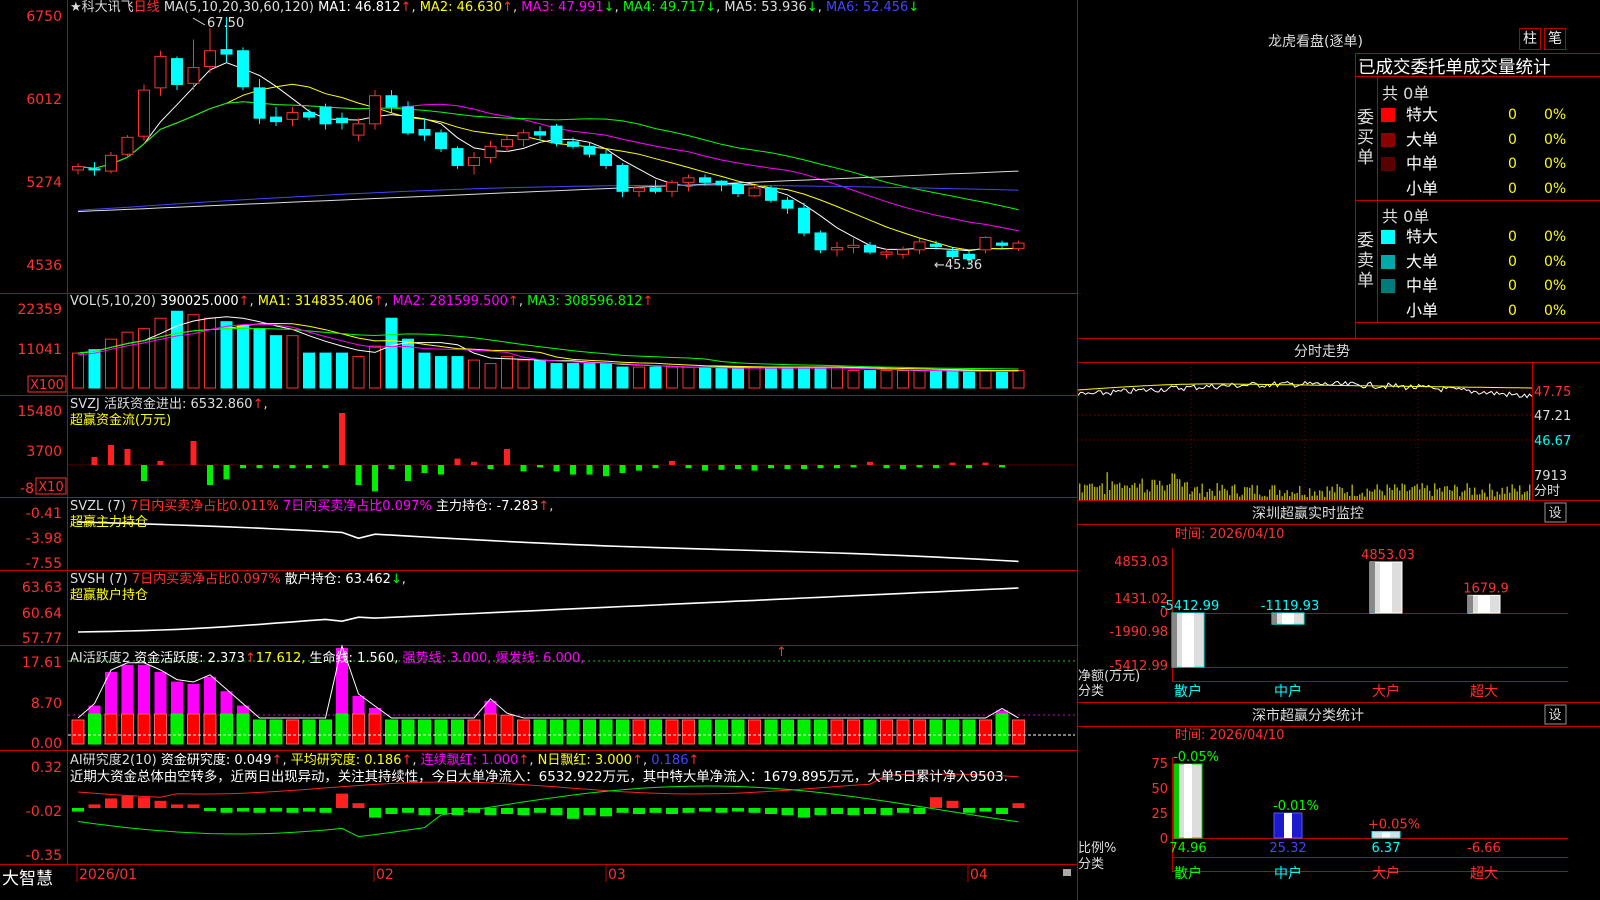  I want to click on volume-tick: 11041, so click(39, 350).